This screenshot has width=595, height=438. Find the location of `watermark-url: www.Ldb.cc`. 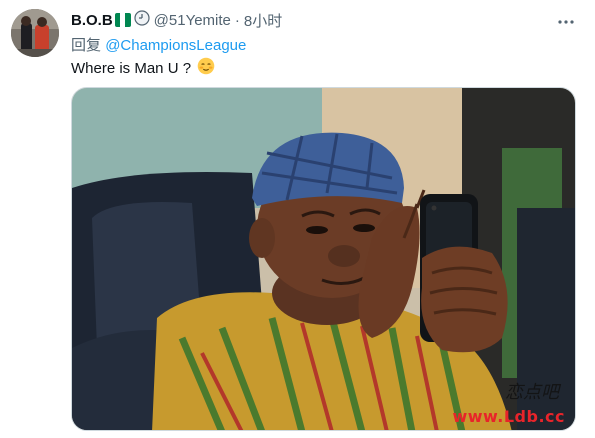

watermark-url: www.Ldb.cc is located at coordinates (508, 416).